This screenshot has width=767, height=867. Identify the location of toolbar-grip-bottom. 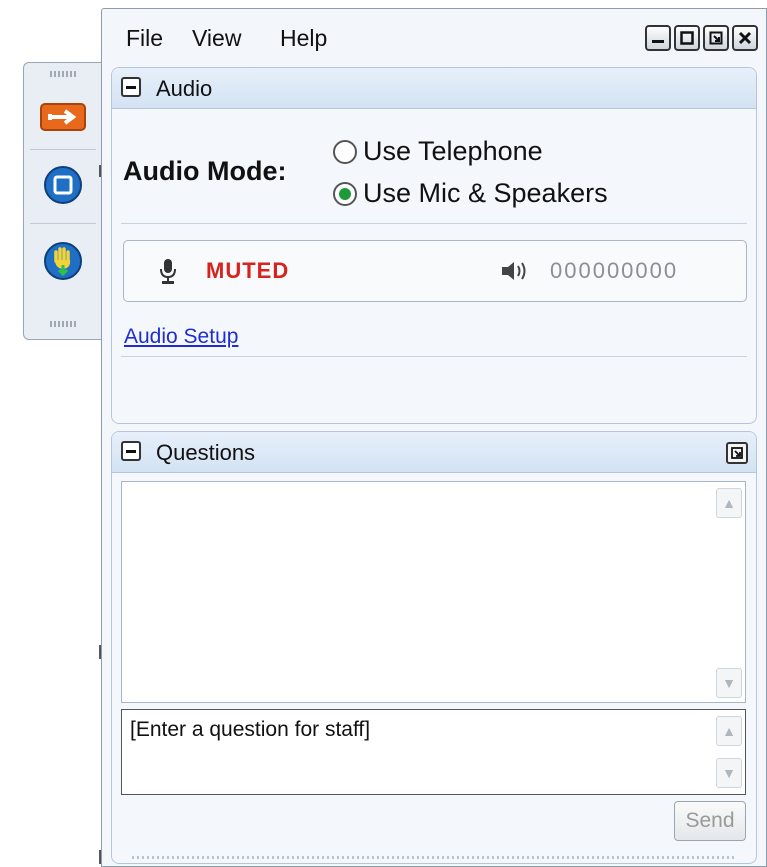
(63, 324).